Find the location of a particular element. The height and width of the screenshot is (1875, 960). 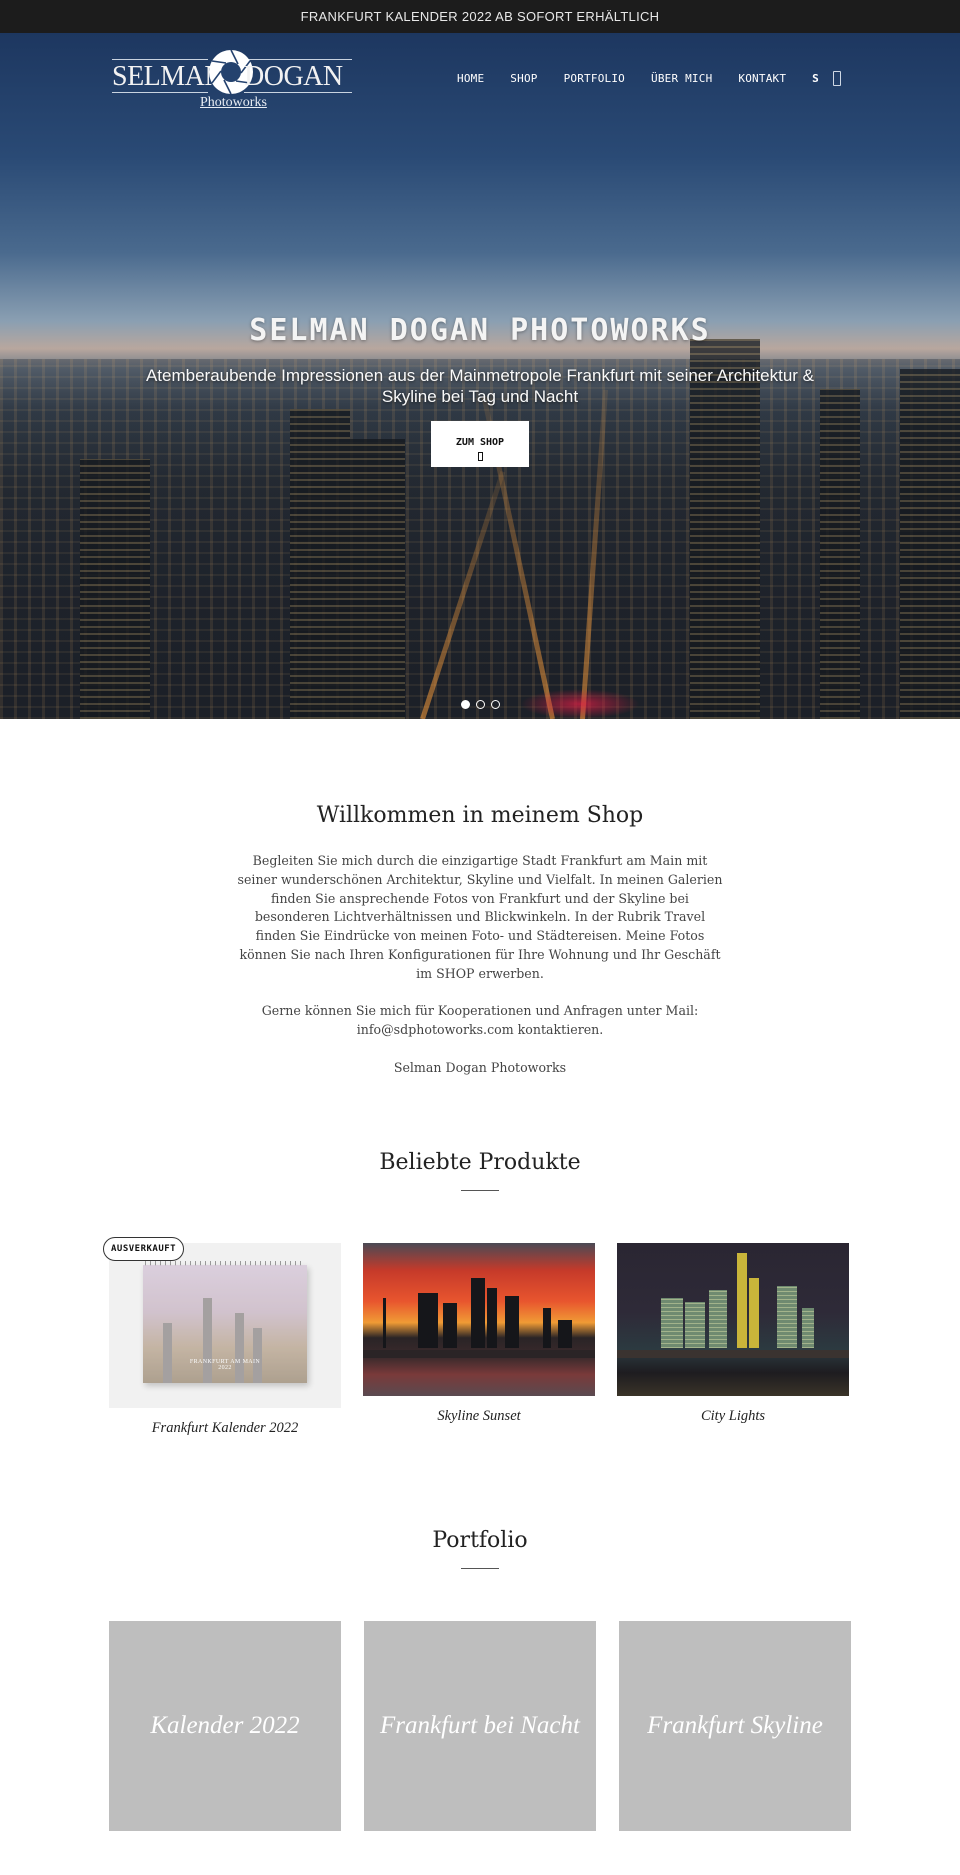

product-image-night is located at coordinates (733, 1320).